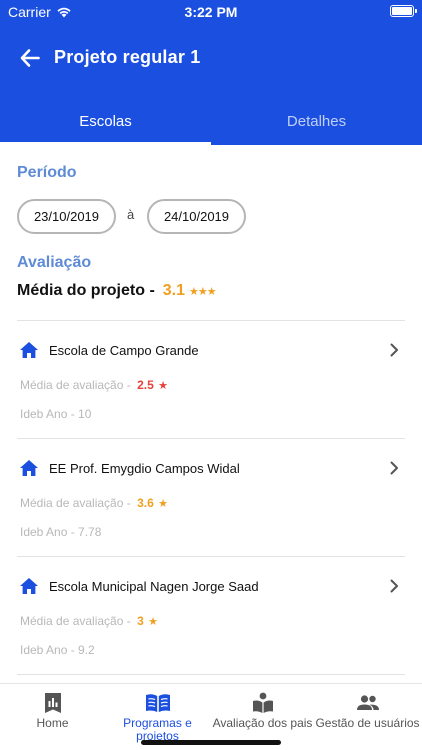 This screenshot has width=422, height=750. What do you see at coordinates (403, 11) in the screenshot?
I see `battery-icon` at bounding box center [403, 11].